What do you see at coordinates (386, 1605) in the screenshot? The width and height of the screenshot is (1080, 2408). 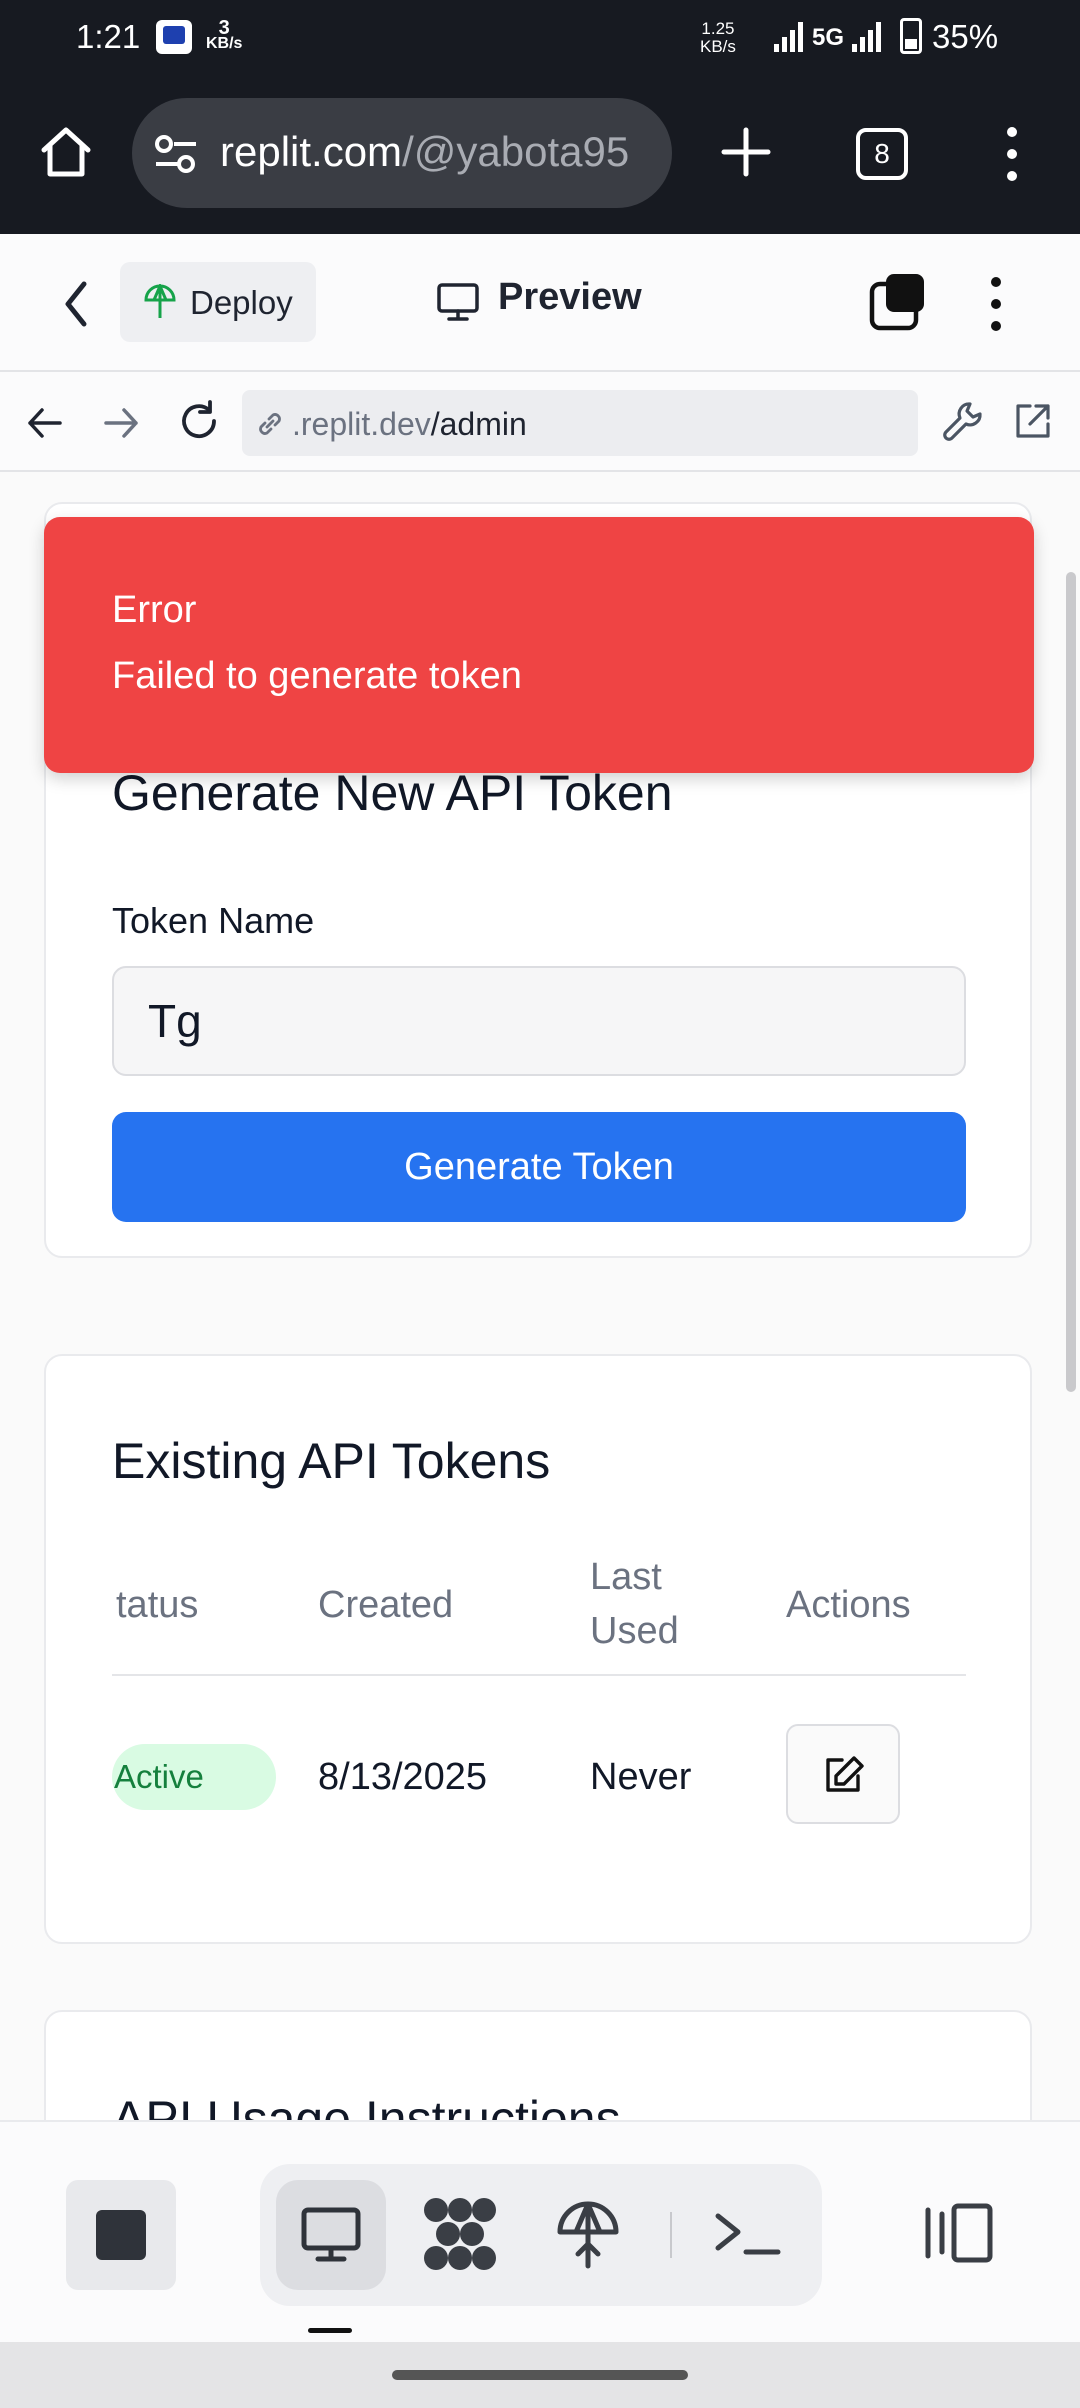 I see `column-header-created: Created` at bounding box center [386, 1605].